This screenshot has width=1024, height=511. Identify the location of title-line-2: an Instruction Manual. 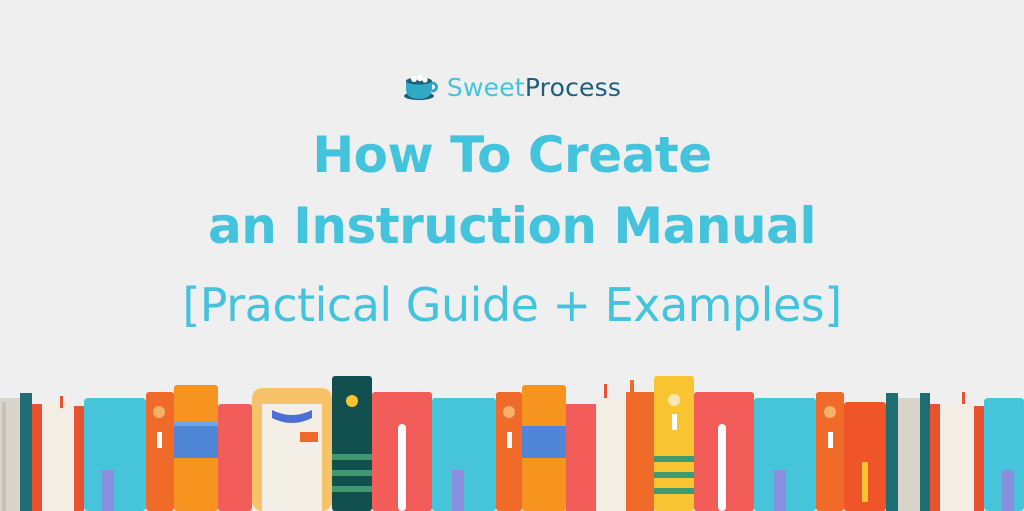
(512, 226).